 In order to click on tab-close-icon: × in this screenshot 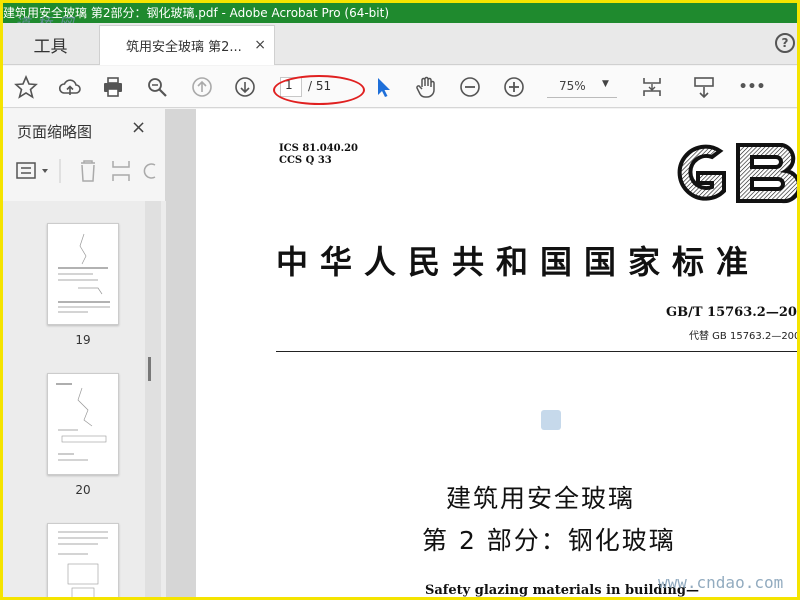, I will do `click(260, 45)`.